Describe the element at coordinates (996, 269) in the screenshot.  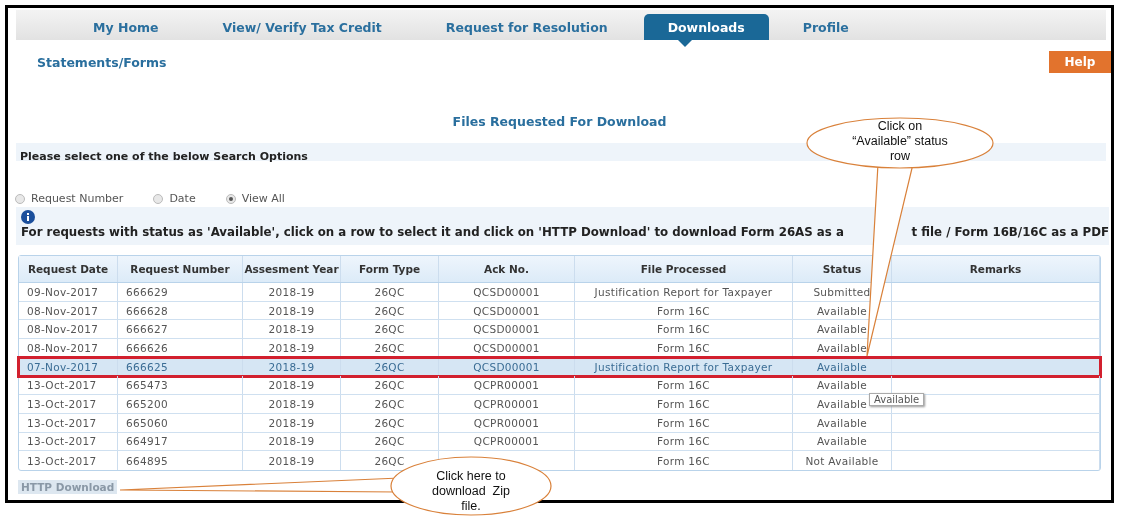
I see `column-header: Remarks` at that location.